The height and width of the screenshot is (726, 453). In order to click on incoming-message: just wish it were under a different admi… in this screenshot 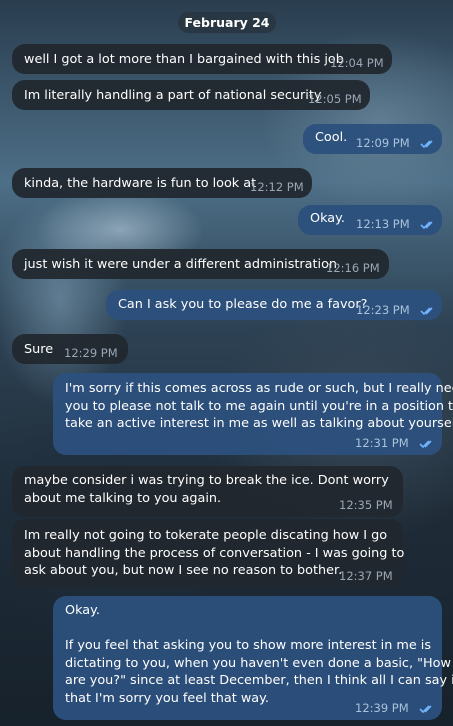, I will do `click(200, 264)`.